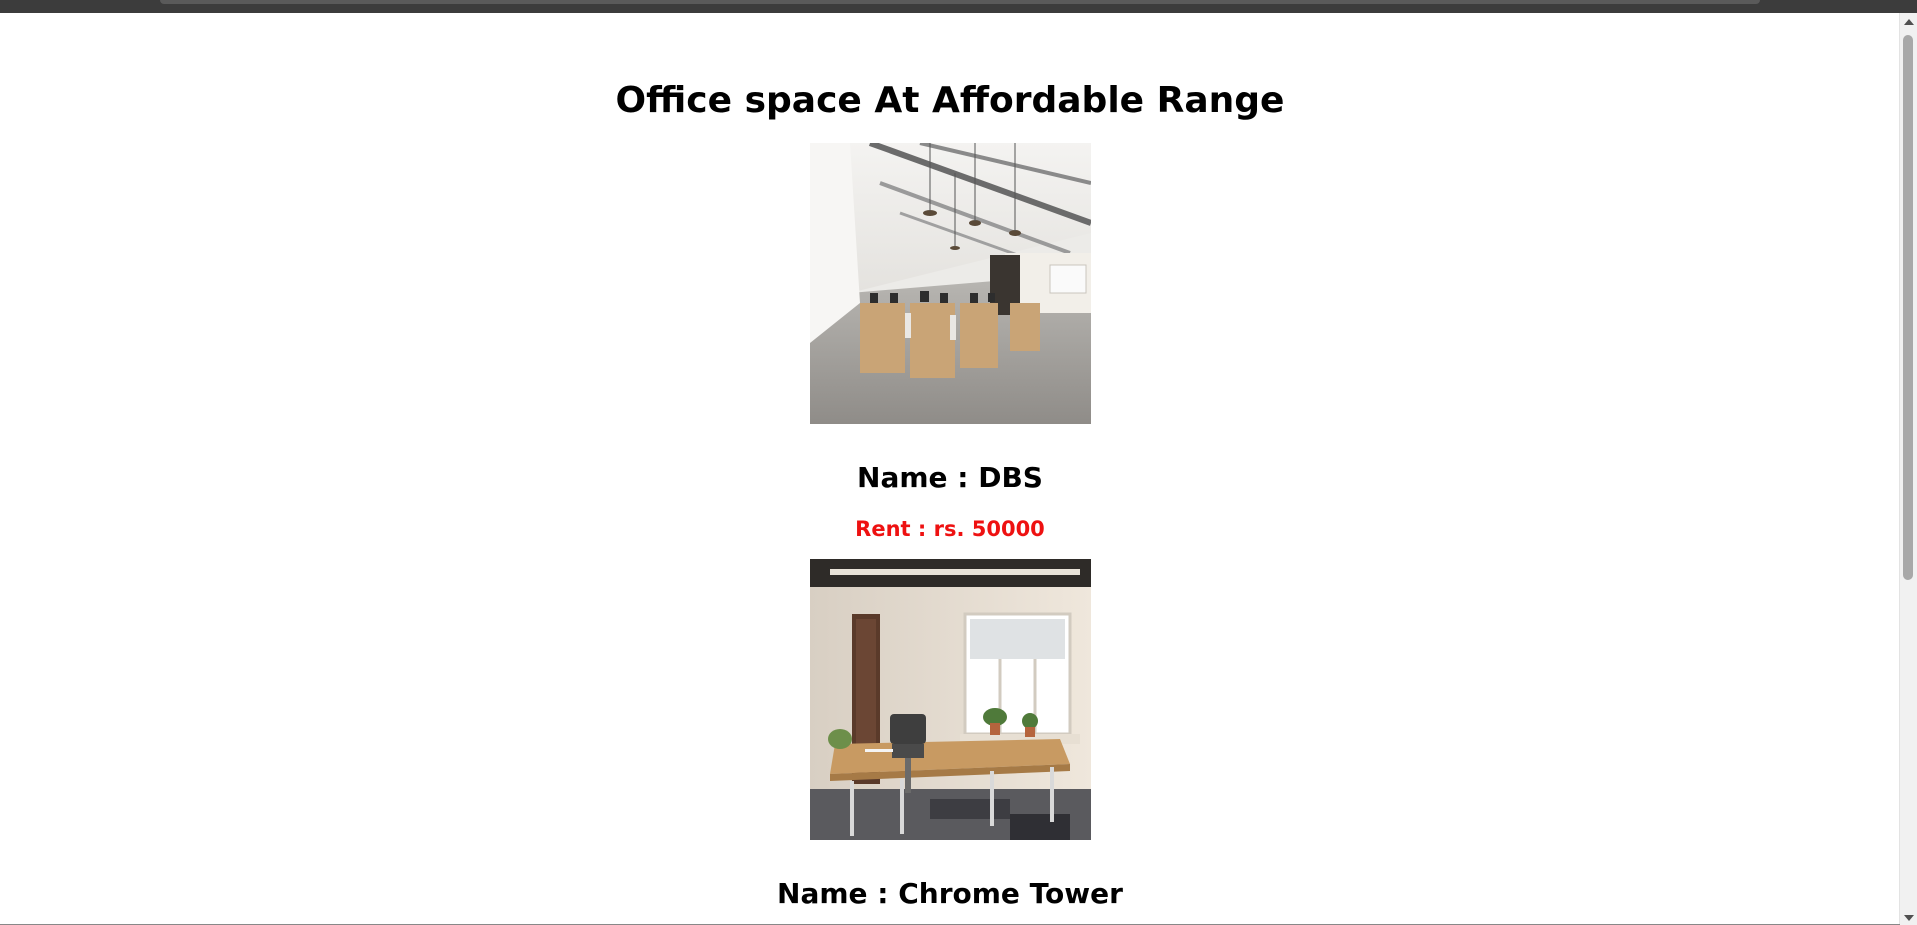  What do you see at coordinates (950, 529) in the screenshot?
I see `listing-rent-dbs: Rent : rs. 50000` at bounding box center [950, 529].